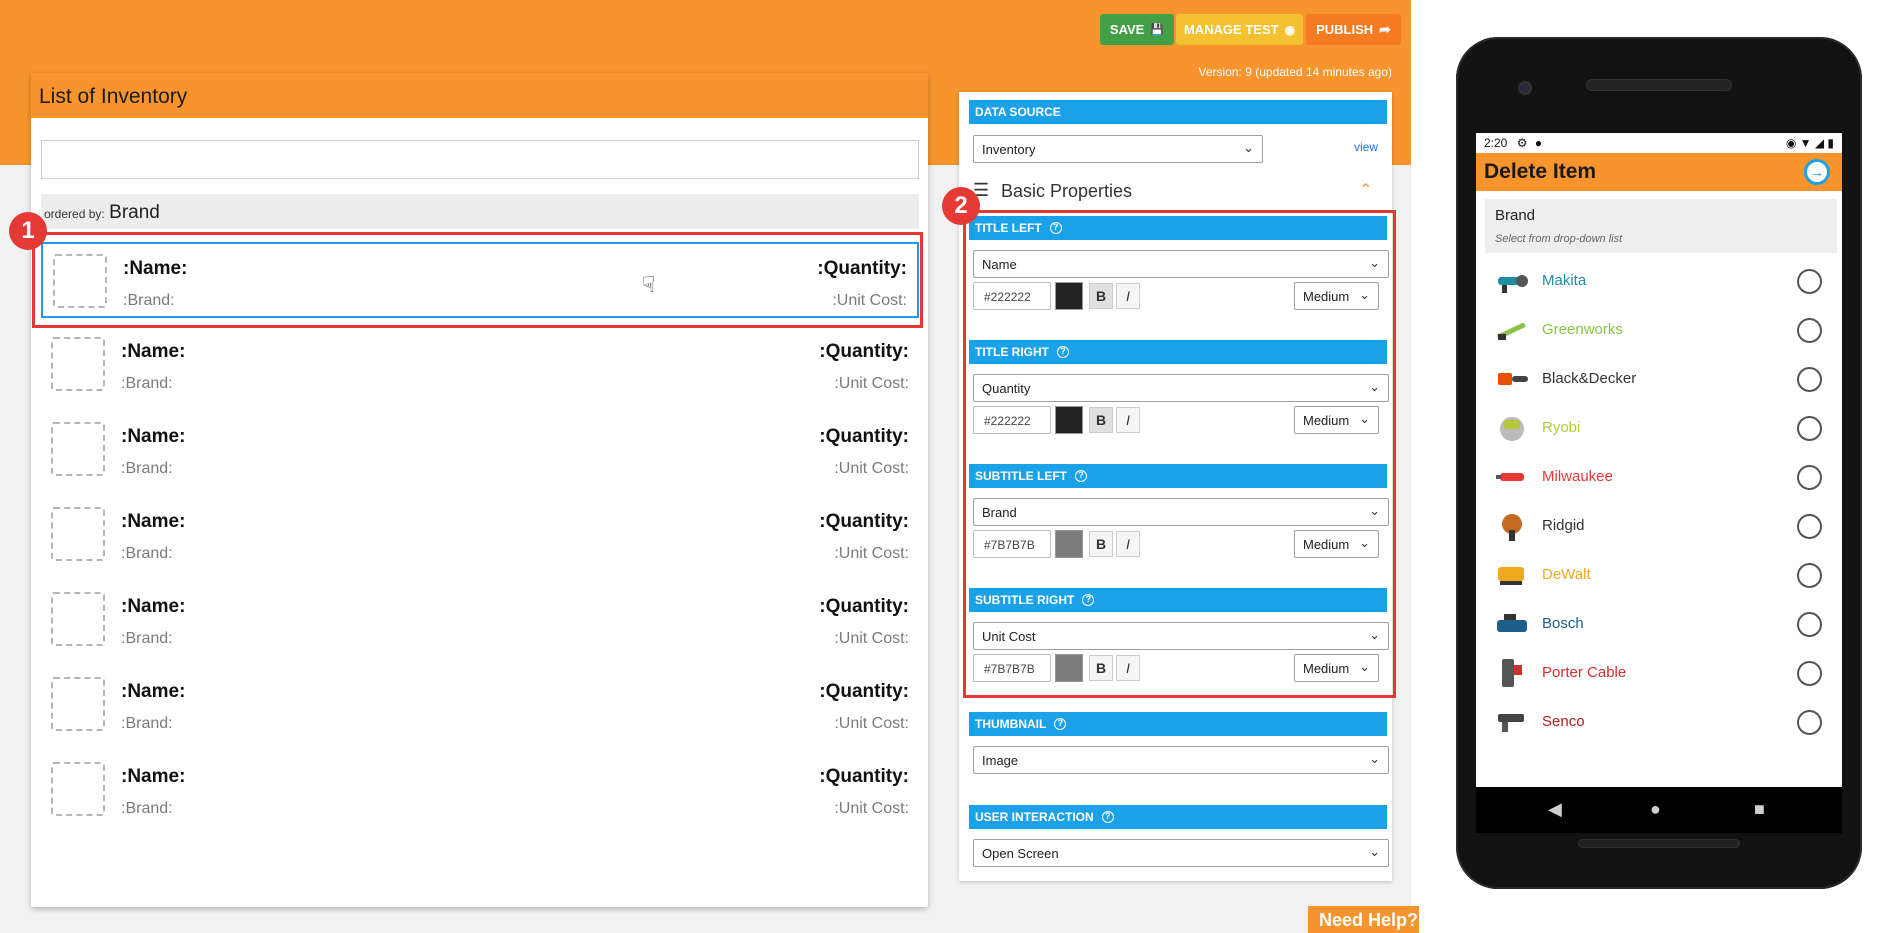 This screenshot has height=933, width=1886. I want to click on planer-icon, so click(1512, 623).